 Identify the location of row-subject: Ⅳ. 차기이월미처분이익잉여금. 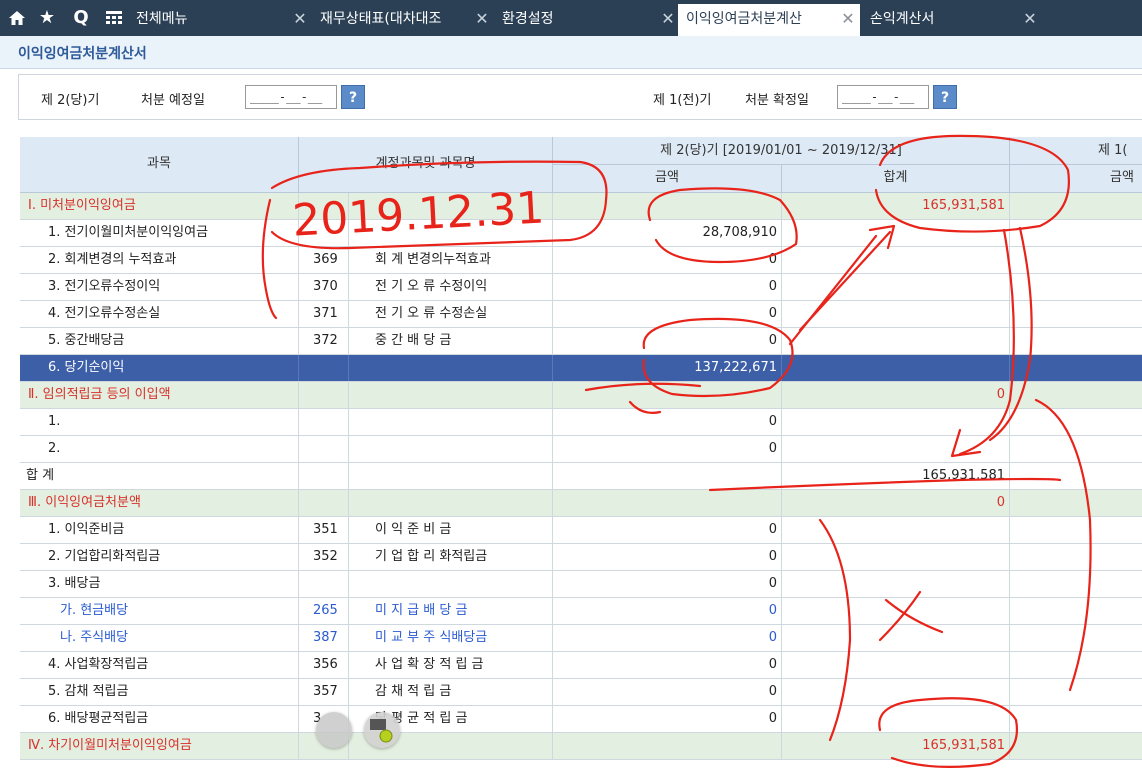
(159, 746).